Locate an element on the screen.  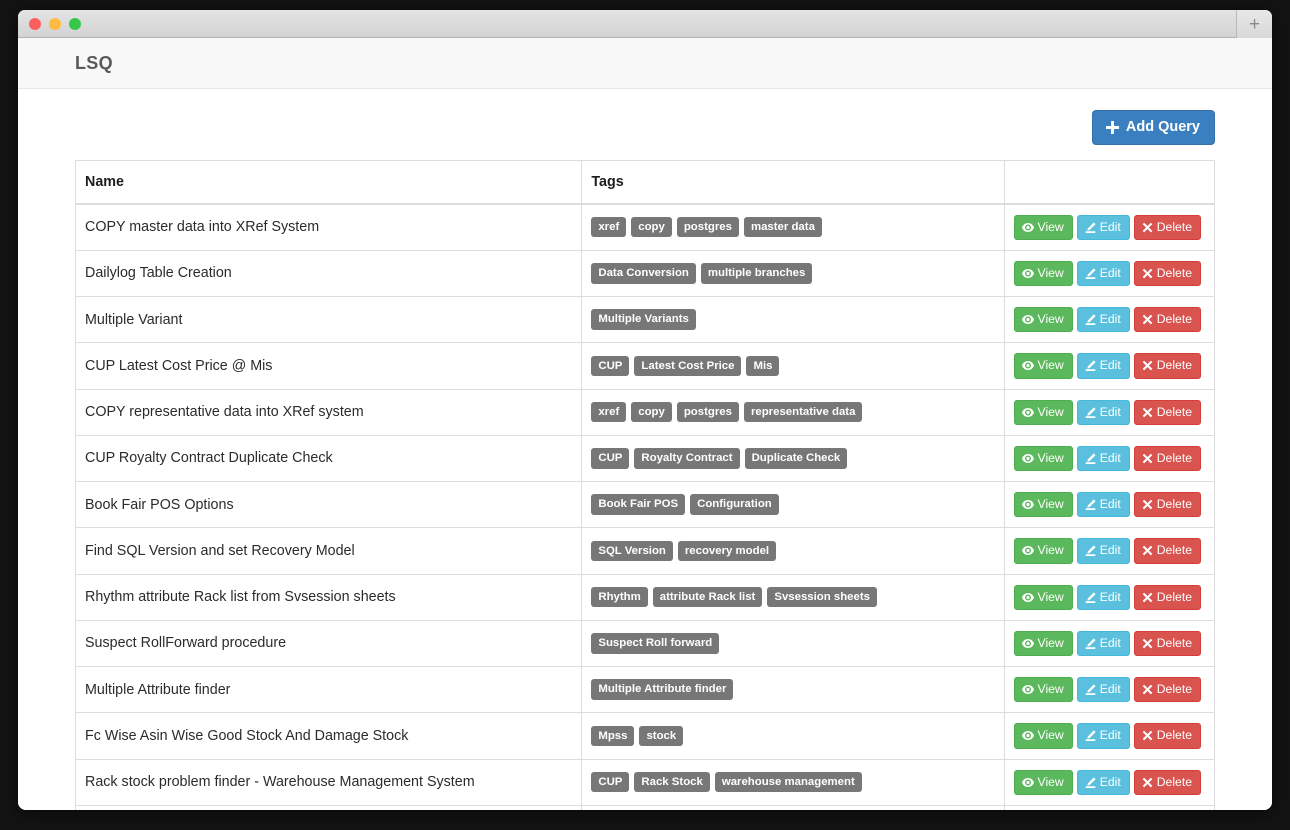
tag-badge: attribute Rack list is located at coordinates (707, 597).